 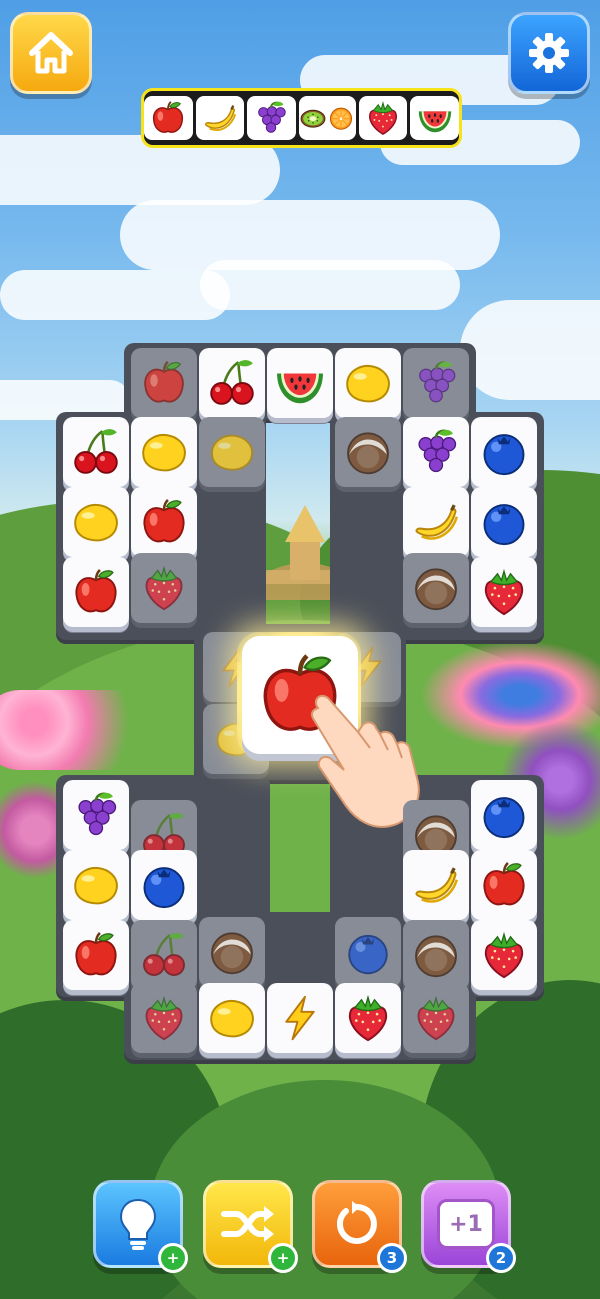 I want to click on shuffle-icon, so click(x=247, y=1224).